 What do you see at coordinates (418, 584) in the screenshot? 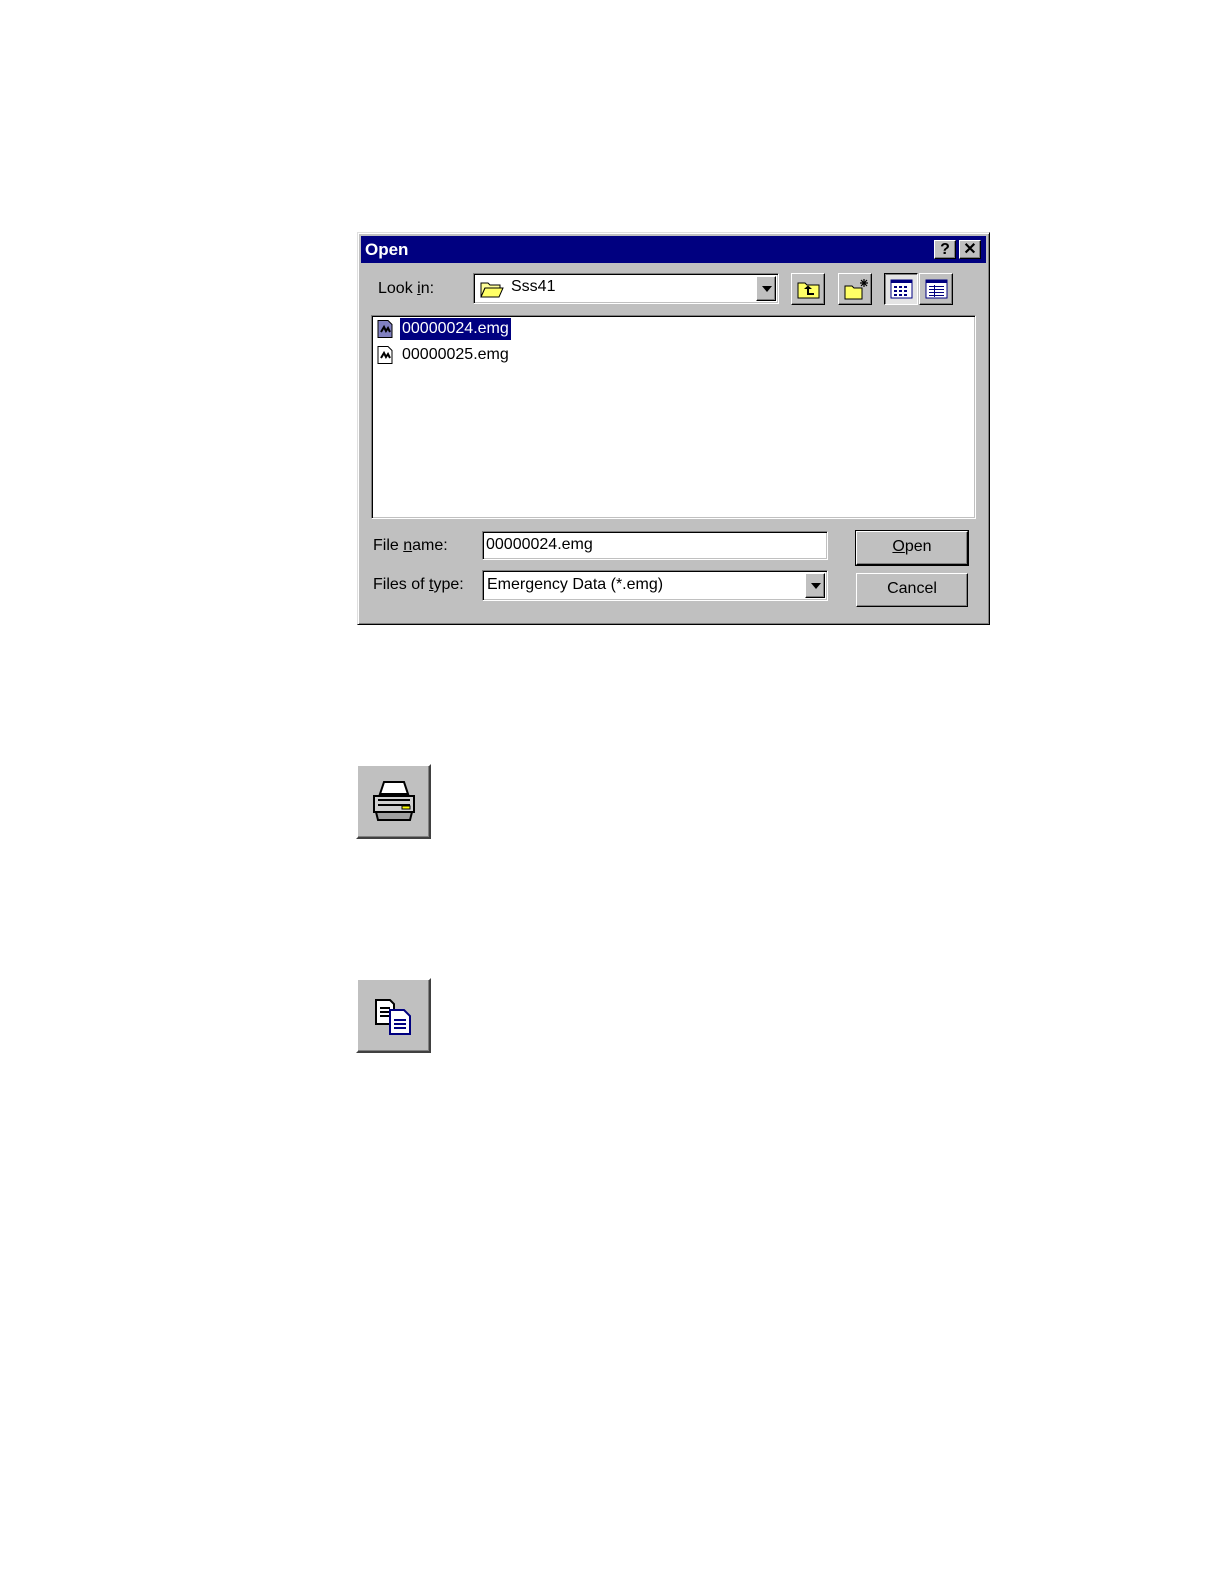
I see `files-of-type-label: Files of type:` at bounding box center [418, 584].